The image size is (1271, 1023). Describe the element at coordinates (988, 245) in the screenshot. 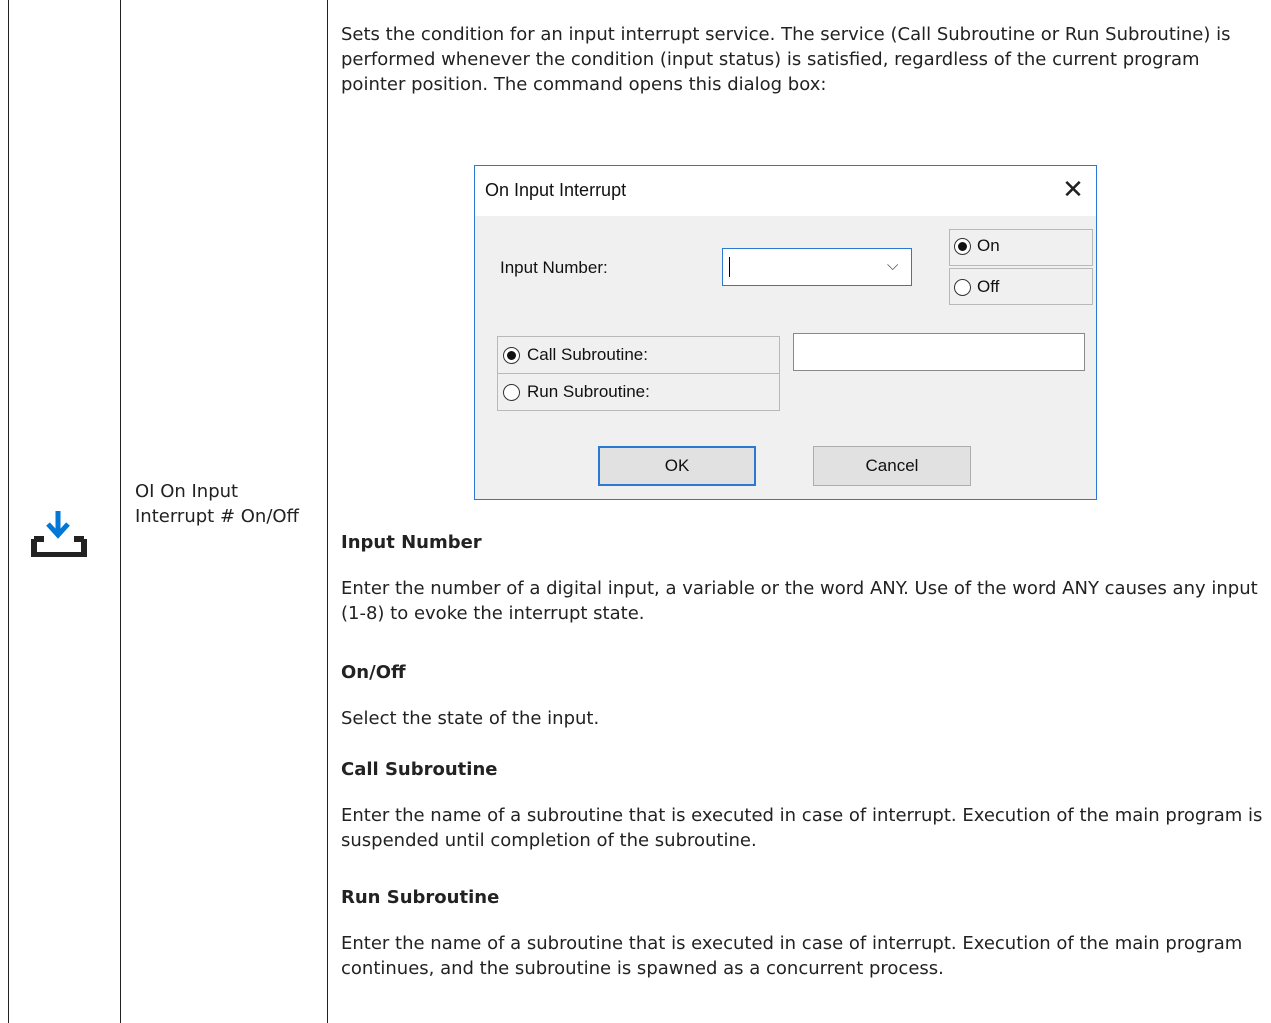

I see `state-on-label: On` at that location.